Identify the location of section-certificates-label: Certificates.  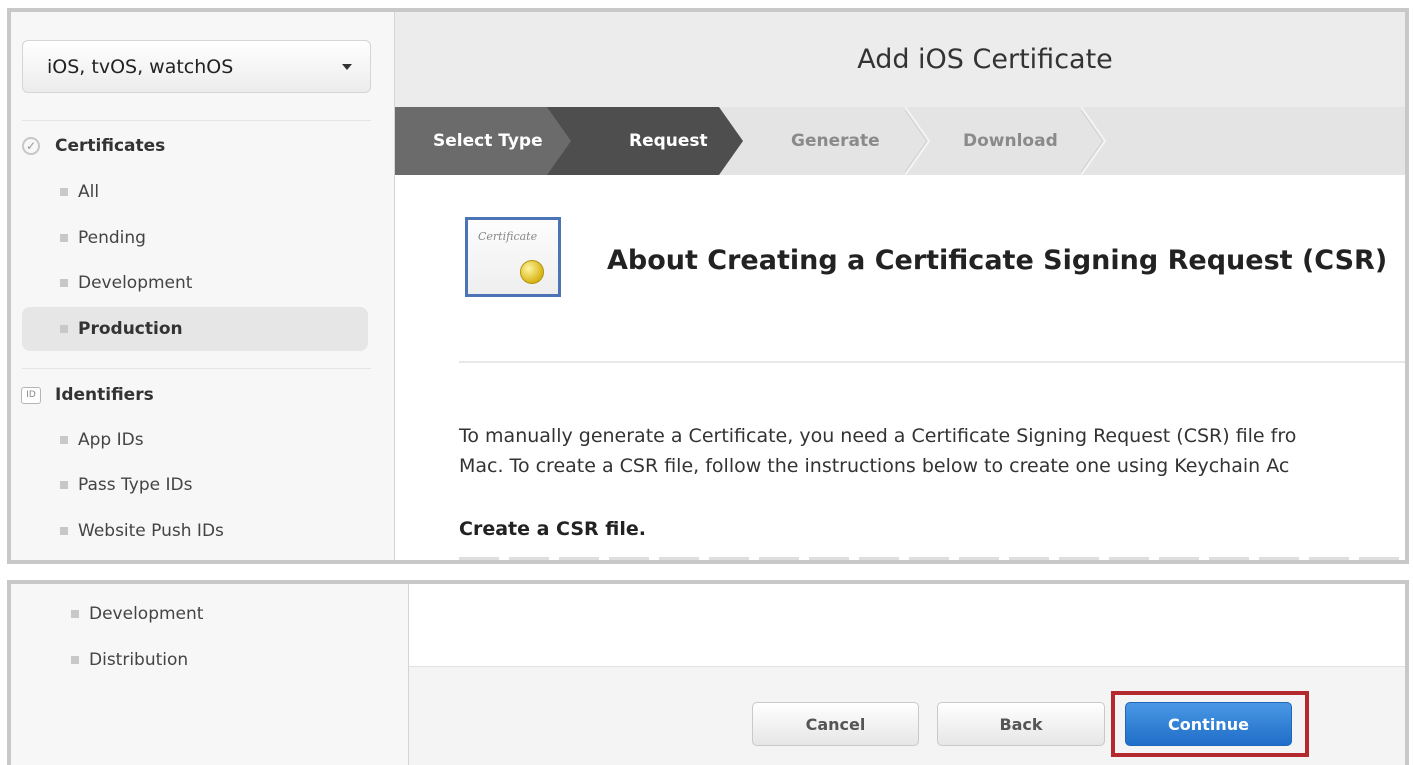
(110, 146).